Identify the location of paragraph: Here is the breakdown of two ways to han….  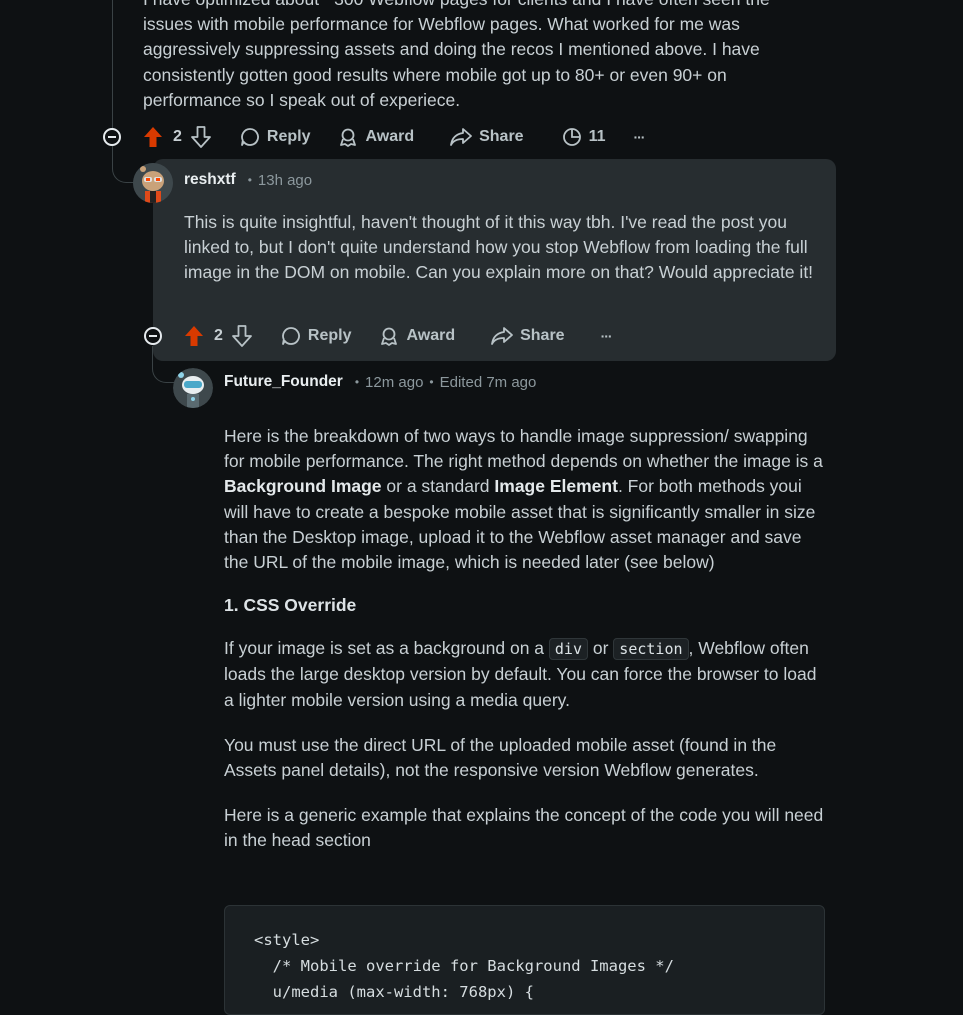
(526, 499).